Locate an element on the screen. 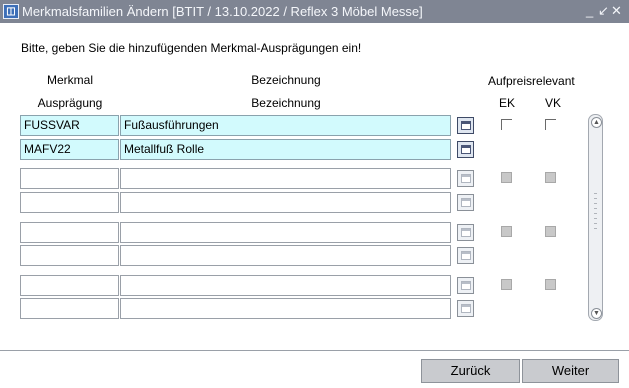  form-window-icon: ◫ is located at coordinates (11, 11).